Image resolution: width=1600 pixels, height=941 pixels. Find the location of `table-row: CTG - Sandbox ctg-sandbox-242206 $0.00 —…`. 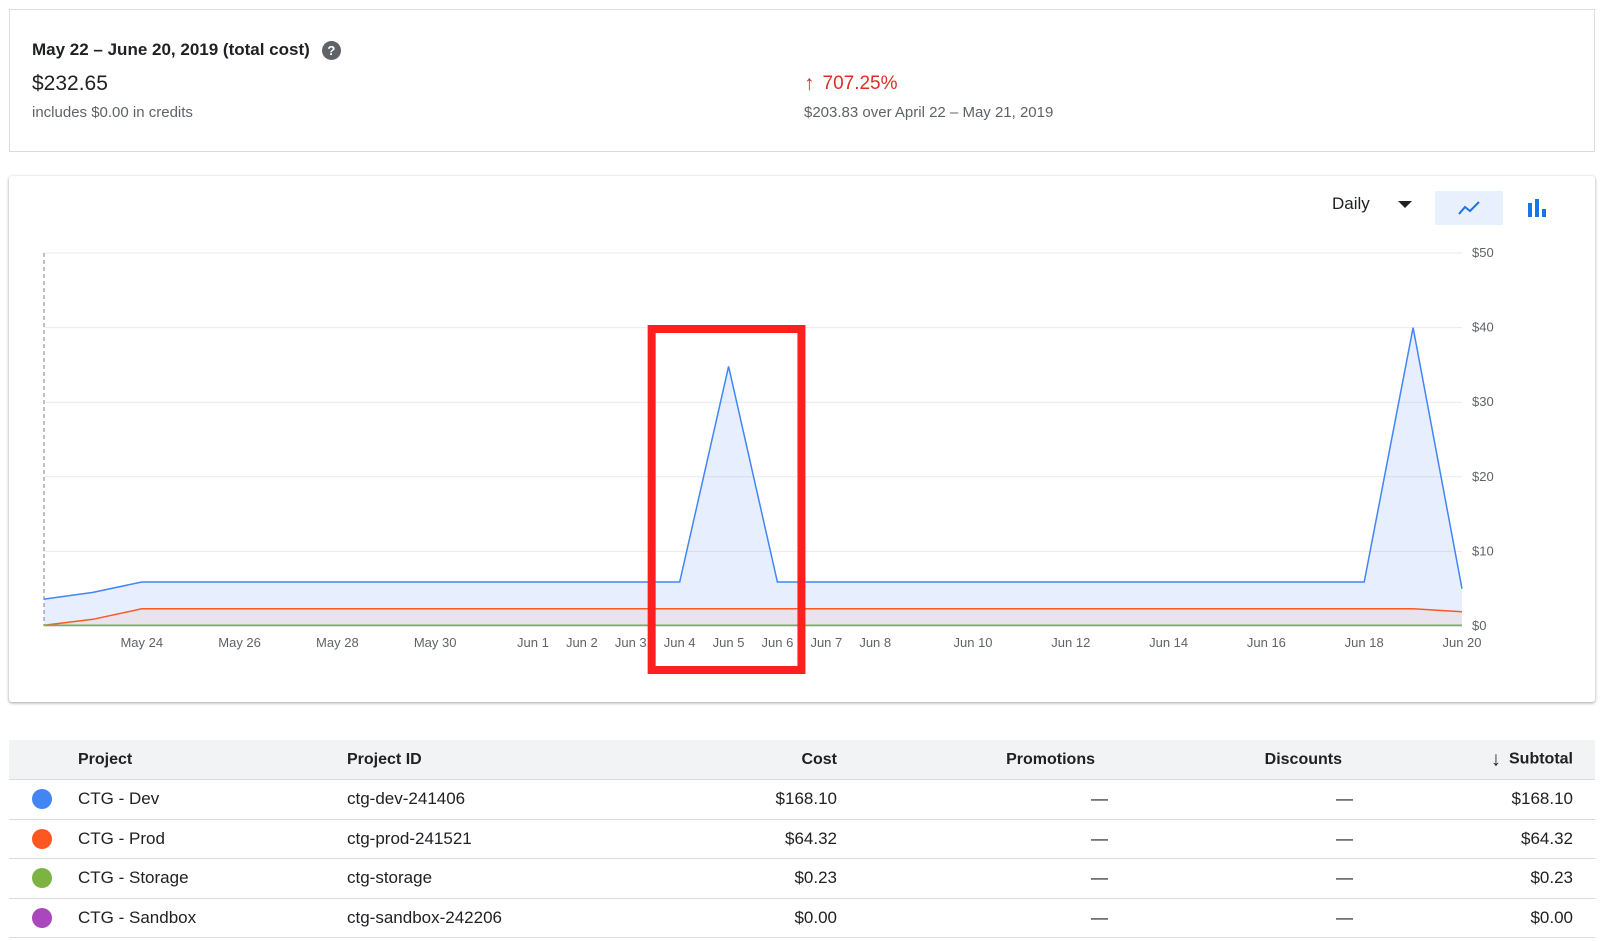

table-row: CTG - Sandbox ctg-sandbox-242206 $0.00 —… is located at coordinates (802, 918).